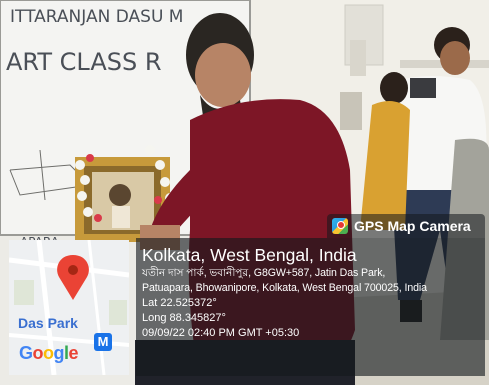 This screenshot has width=489, height=385. What do you see at coordinates (48, 323) in the screenshot?
I see `map-place-label: Das Park` at bounding box center [48, 323].